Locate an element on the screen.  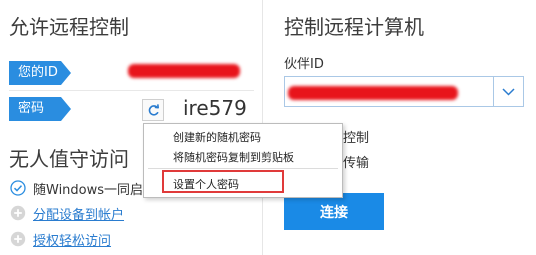
menu-separator is located at coordinates (243, 168).